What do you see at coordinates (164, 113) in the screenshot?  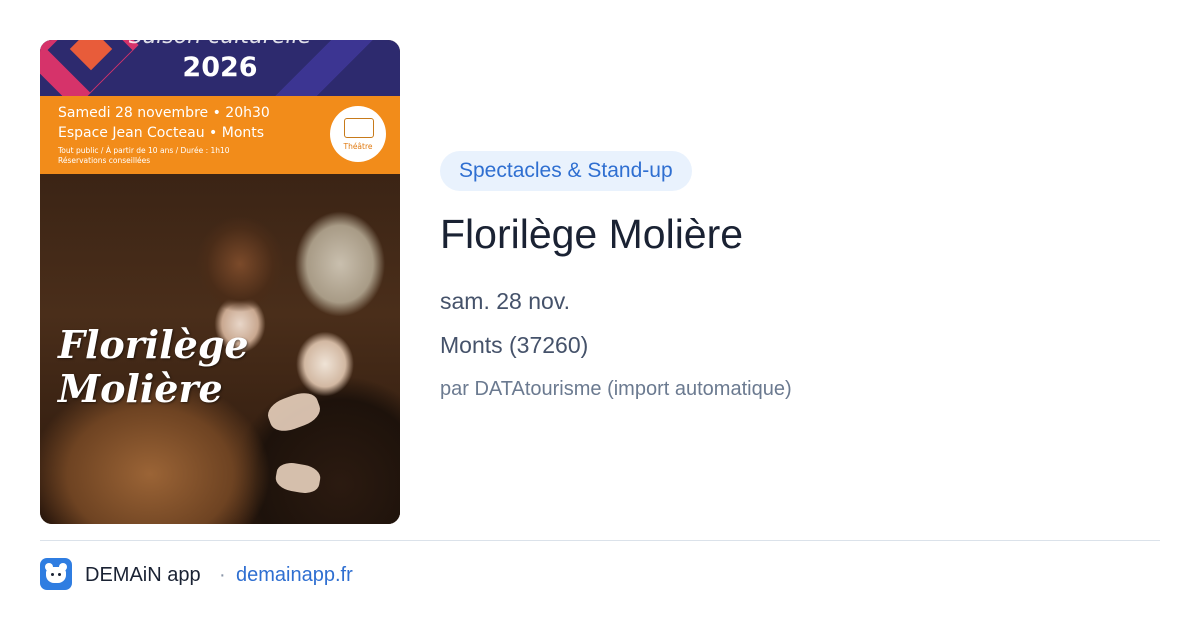 I see `poster-date-time: Samedi 28 novembre • 20h30` at bounding box center [164, 113].